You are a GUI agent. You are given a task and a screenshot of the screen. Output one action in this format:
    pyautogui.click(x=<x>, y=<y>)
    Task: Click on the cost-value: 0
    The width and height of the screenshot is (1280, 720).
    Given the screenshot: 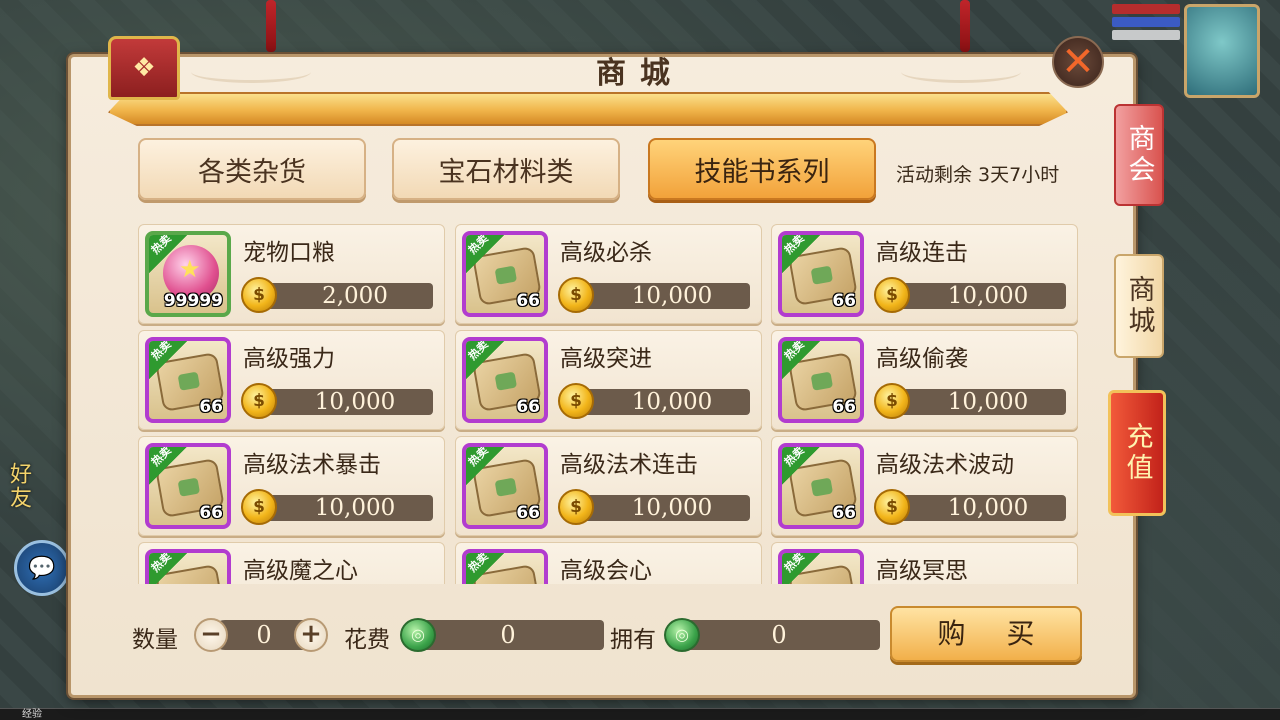 What is the action you would take?
    pyautogui.click(x=508, y=635)
    